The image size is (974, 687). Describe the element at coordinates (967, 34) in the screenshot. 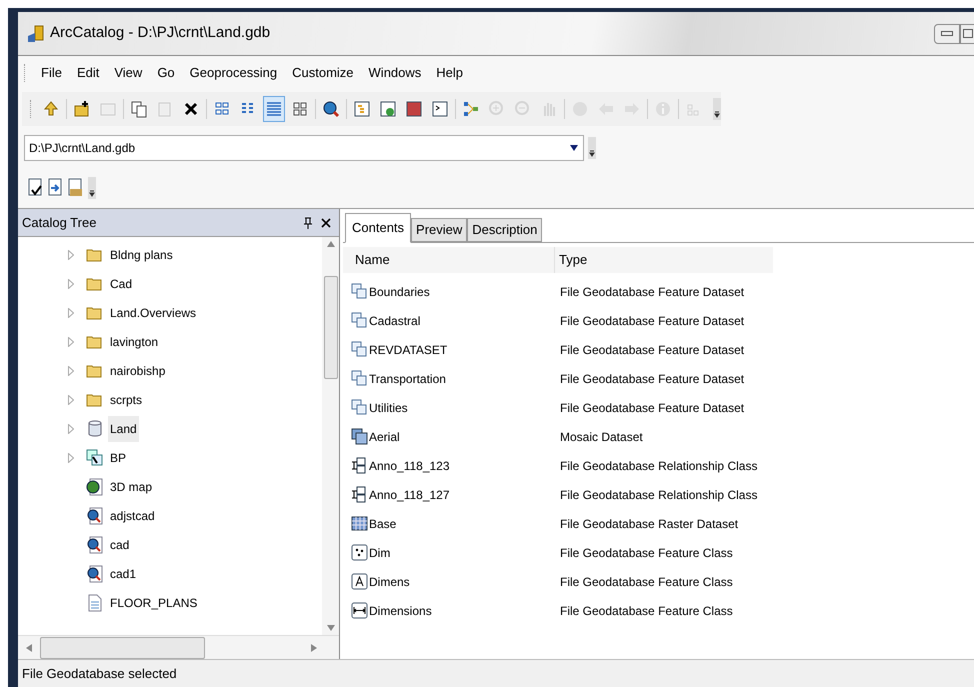

I see `maximize-button` at that location.